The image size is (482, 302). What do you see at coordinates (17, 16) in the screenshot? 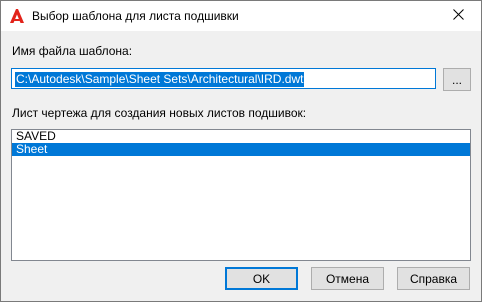
I see `autocad-icon` at bounding box center [17, 16].